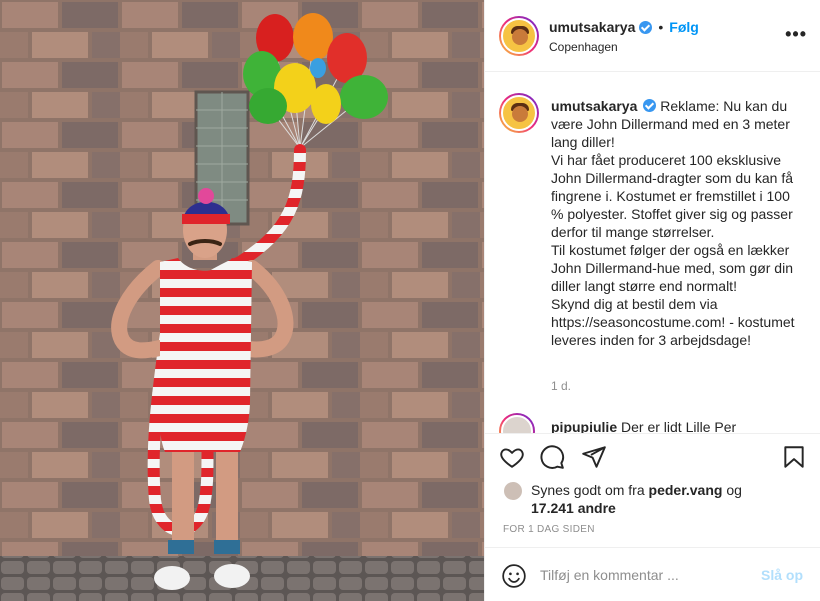 The image size is (820, 601). Describe the element at coordinates (652, 36) in the screenshot. I see `post-header: umutsakarya • Følg Copenhagen •••` at that location.